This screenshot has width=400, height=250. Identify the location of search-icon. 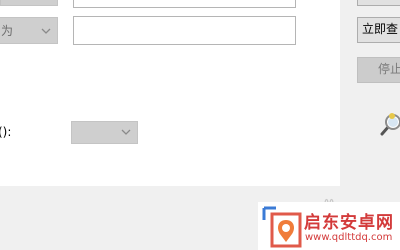
(390, 124).